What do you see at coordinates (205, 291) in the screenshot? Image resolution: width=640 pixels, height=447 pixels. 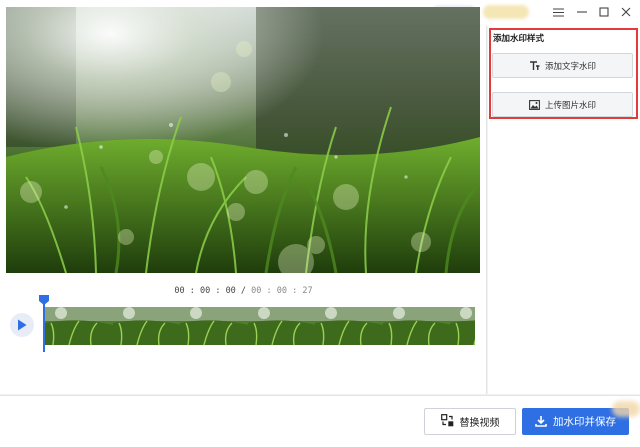 I see `current-time: 00 : 00 : 00` at bounding box center [205, 291].